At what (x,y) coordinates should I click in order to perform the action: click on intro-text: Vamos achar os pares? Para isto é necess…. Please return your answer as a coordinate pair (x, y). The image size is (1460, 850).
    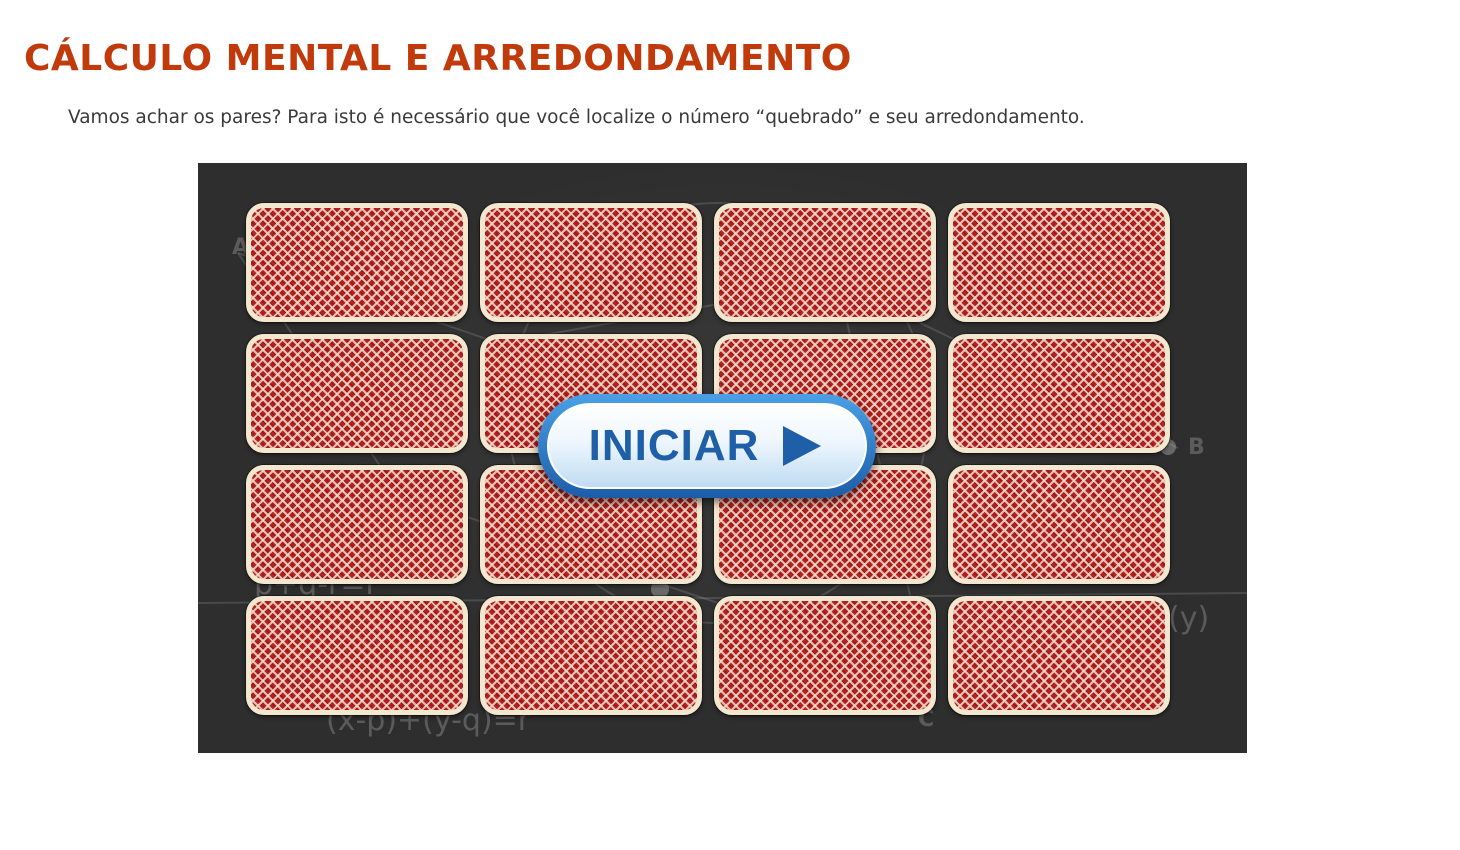
    Looking at the image, I should click on (576, 117).